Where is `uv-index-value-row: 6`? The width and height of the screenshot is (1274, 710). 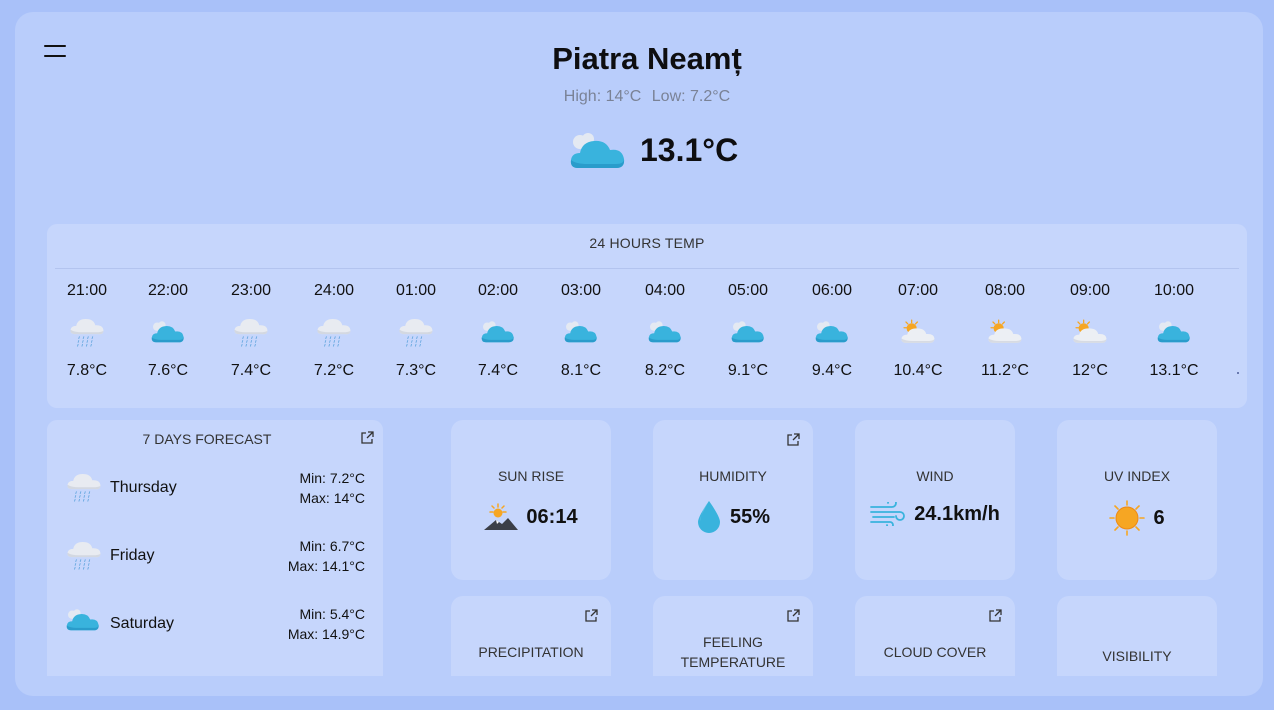 uv-index-value-row: 6 is located at coordinates (1137, 518).